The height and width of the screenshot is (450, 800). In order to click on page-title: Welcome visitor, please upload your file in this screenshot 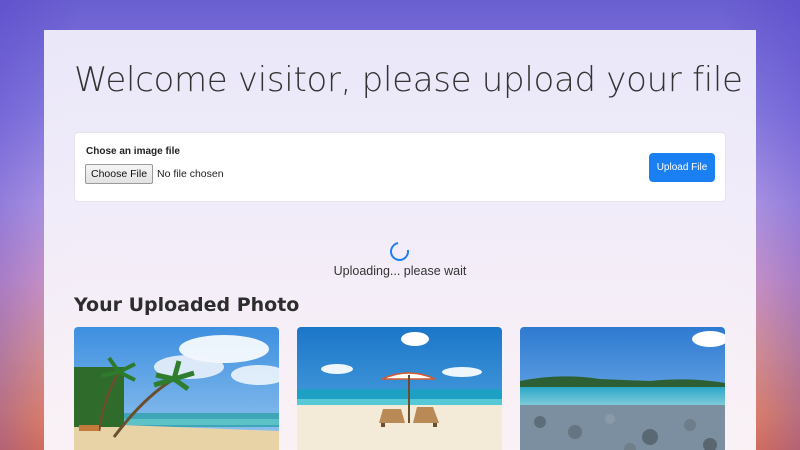, I will do `click(408, 80)`.